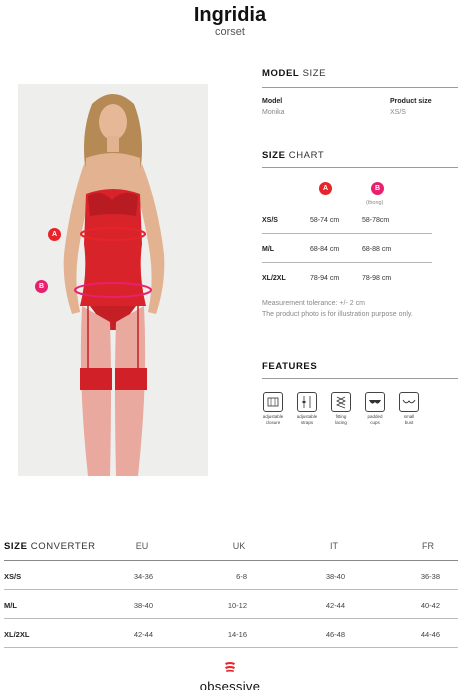 The width and height of the screenshot is (460, 690). I want to click on product-type: corset, so click(230, 32).